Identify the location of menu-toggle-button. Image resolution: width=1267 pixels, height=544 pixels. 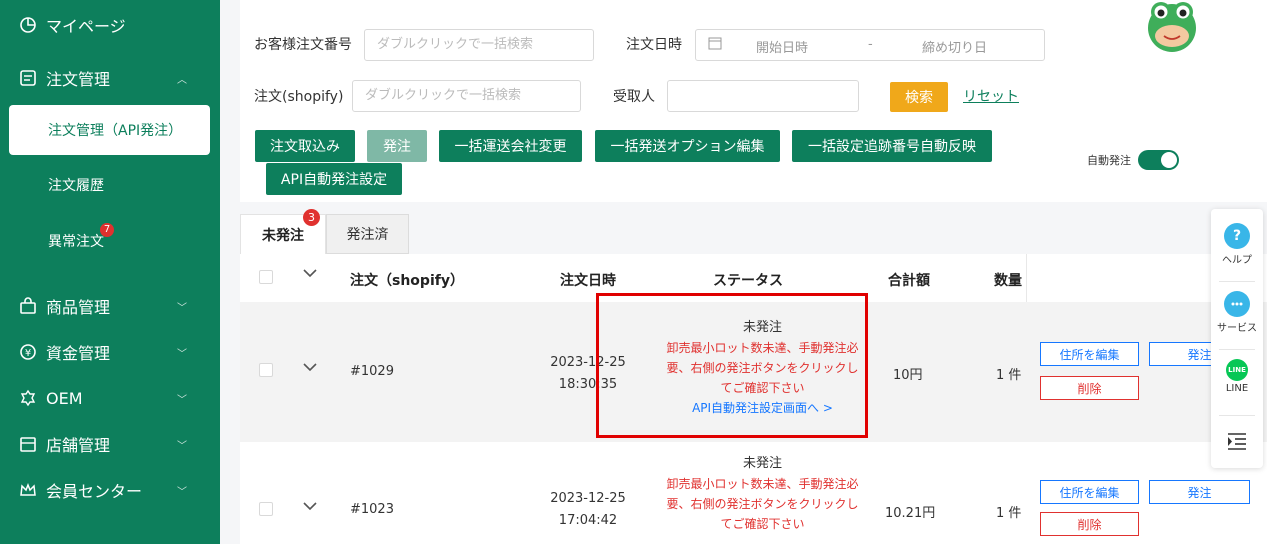
(1237, 442).